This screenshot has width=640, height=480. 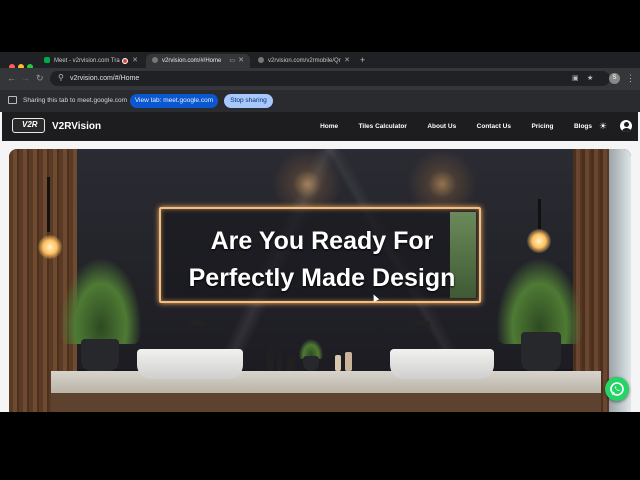 I want to click on plant-left, so click(x=101, y=301).